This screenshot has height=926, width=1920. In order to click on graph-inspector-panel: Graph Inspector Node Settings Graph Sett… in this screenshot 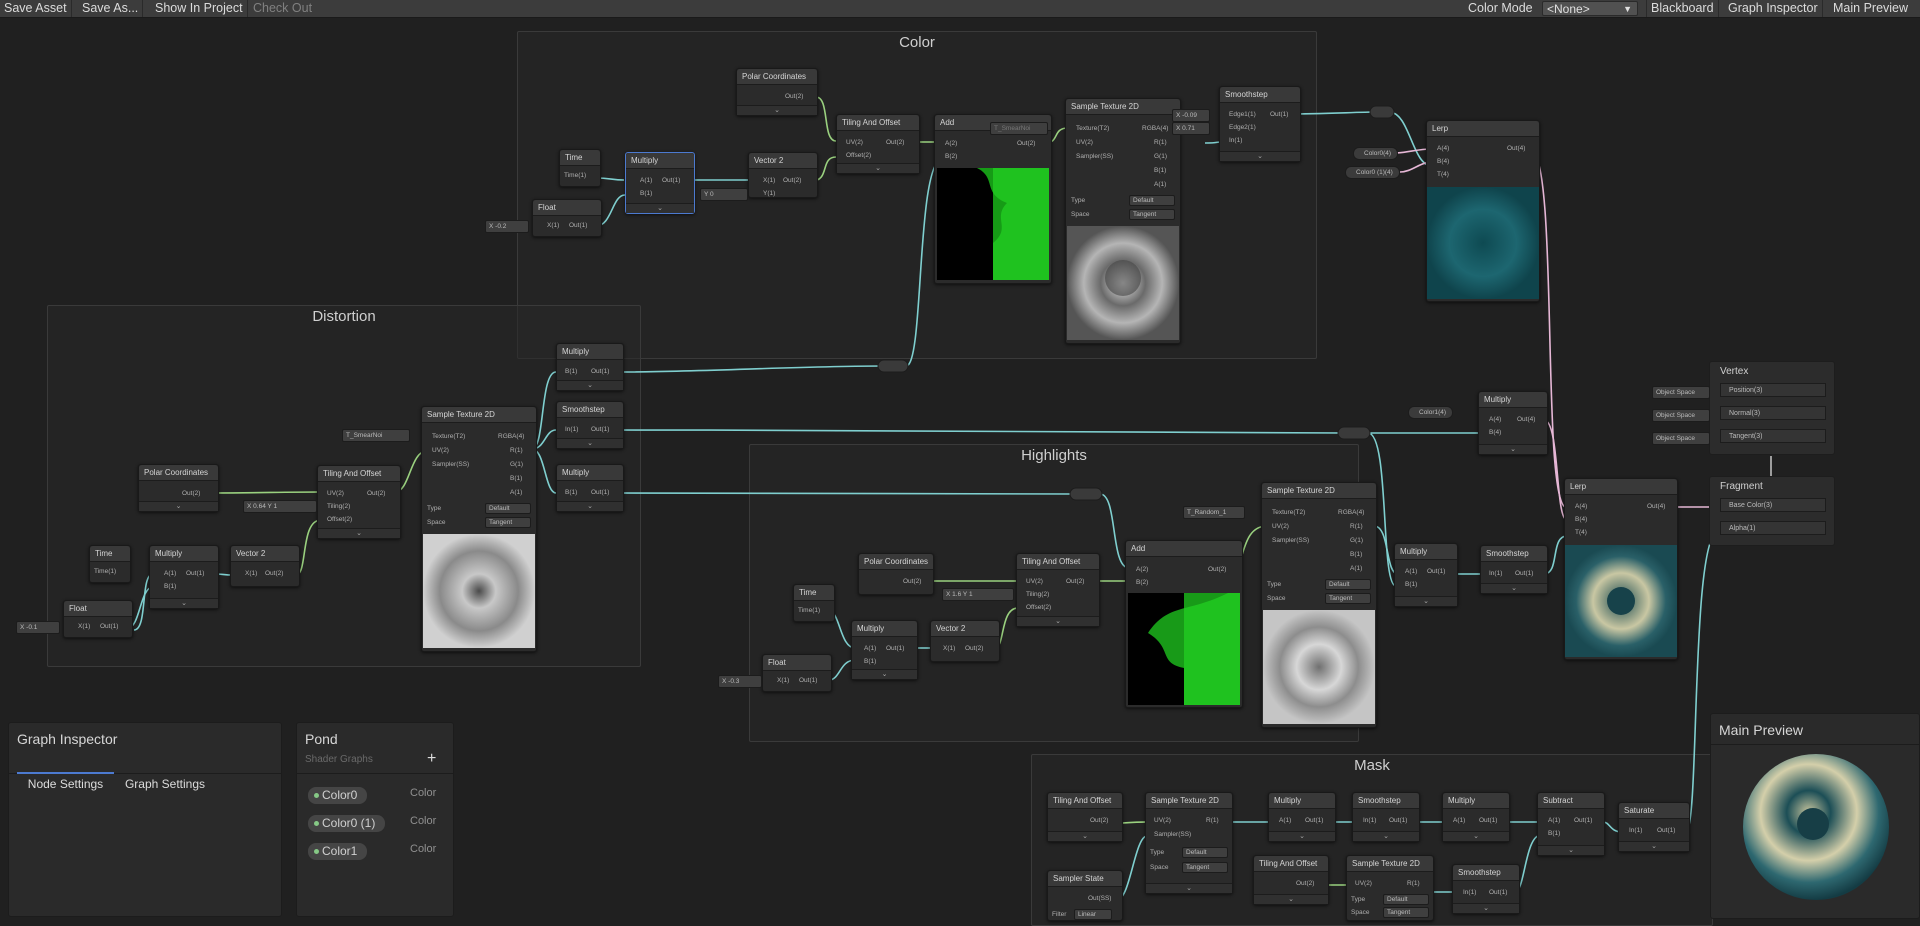, I will do `click(145, 819)`.